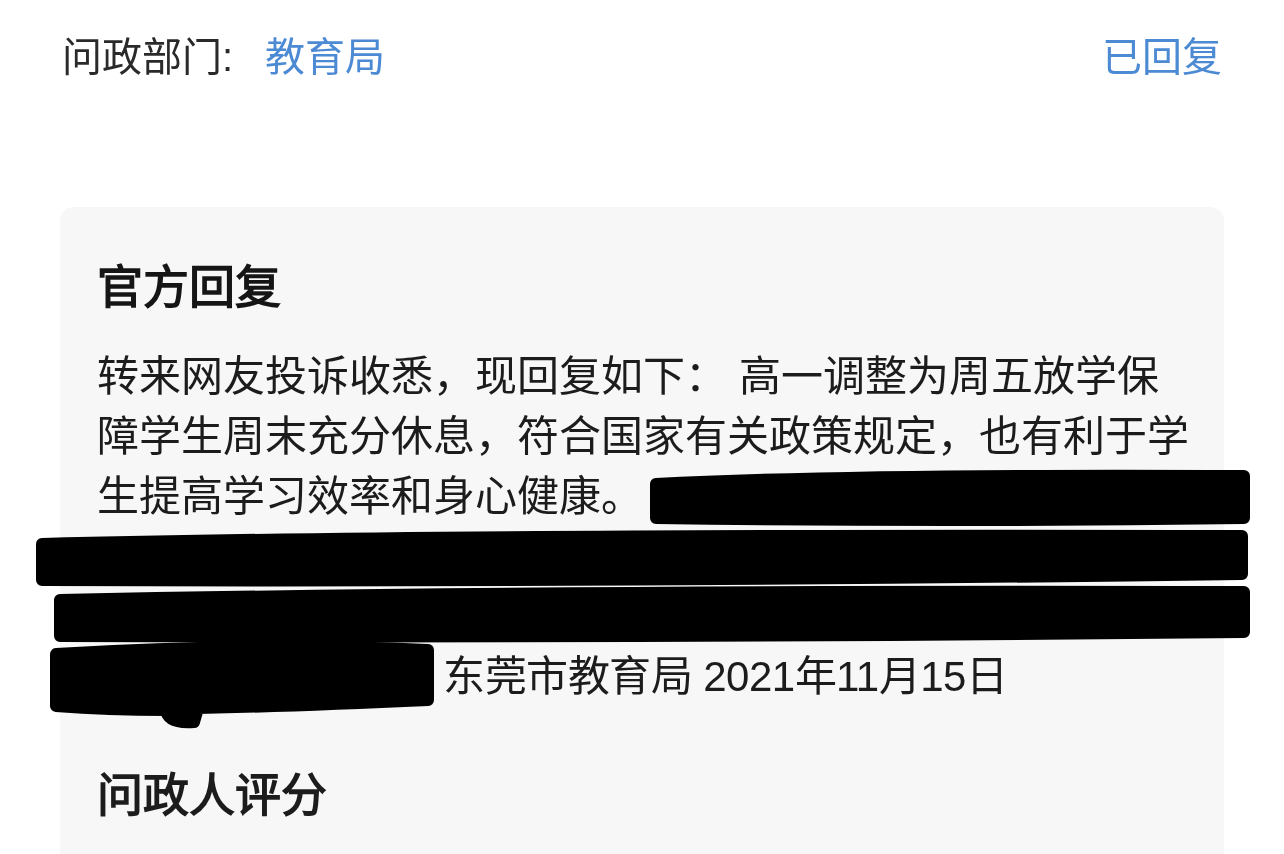 The image size is (1284, 854). I want to click on reply-status: 已回复, so click(1162, 57).